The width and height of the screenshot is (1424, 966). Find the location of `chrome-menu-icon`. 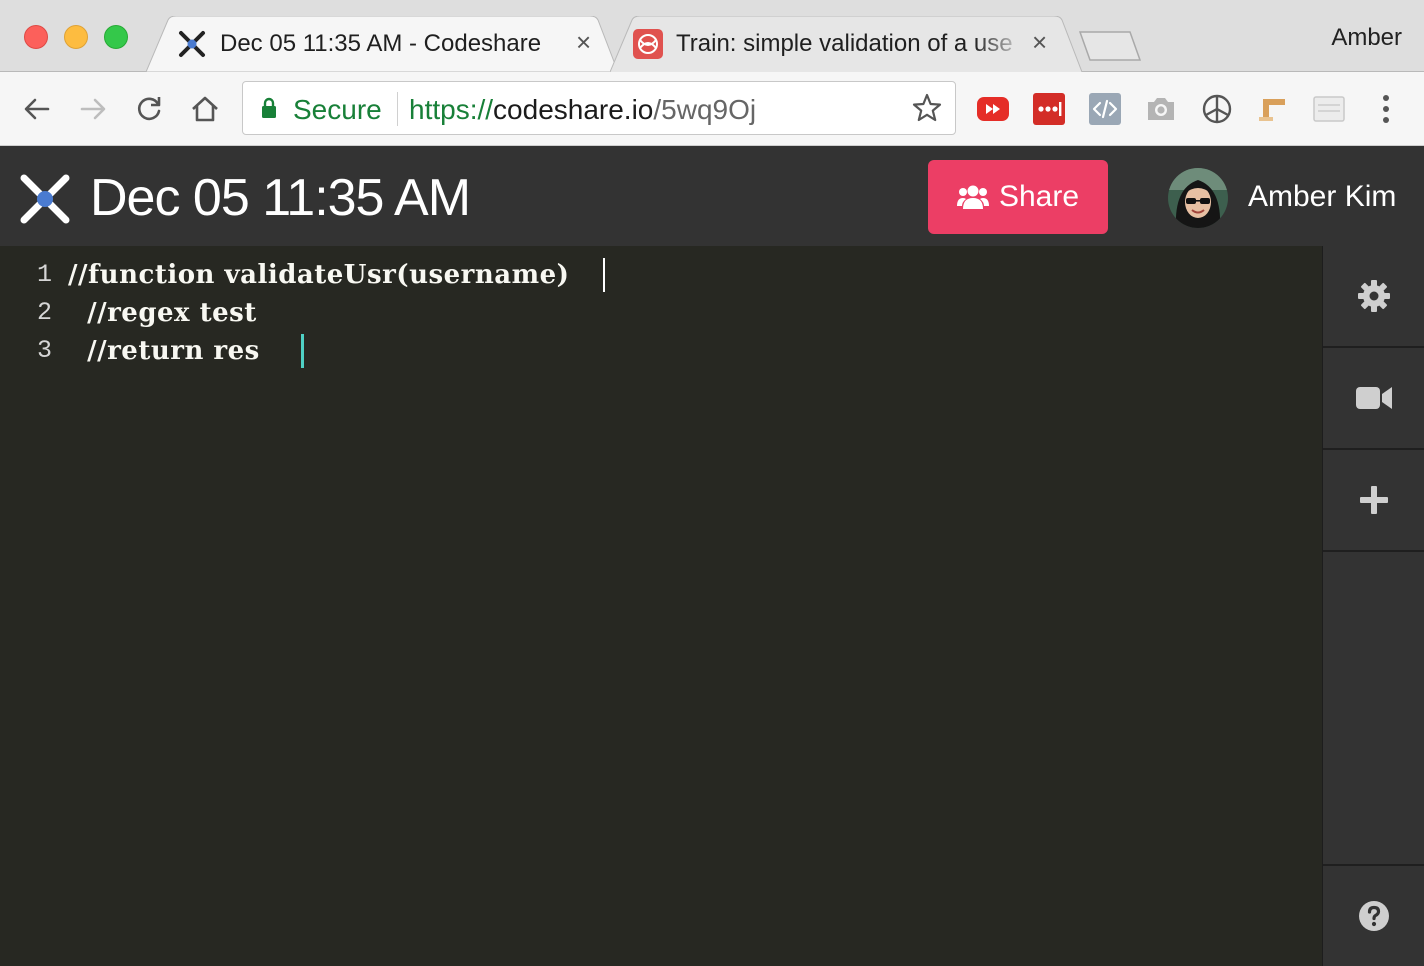

chrome-menu-icon is located at coordinates (1386, 109).